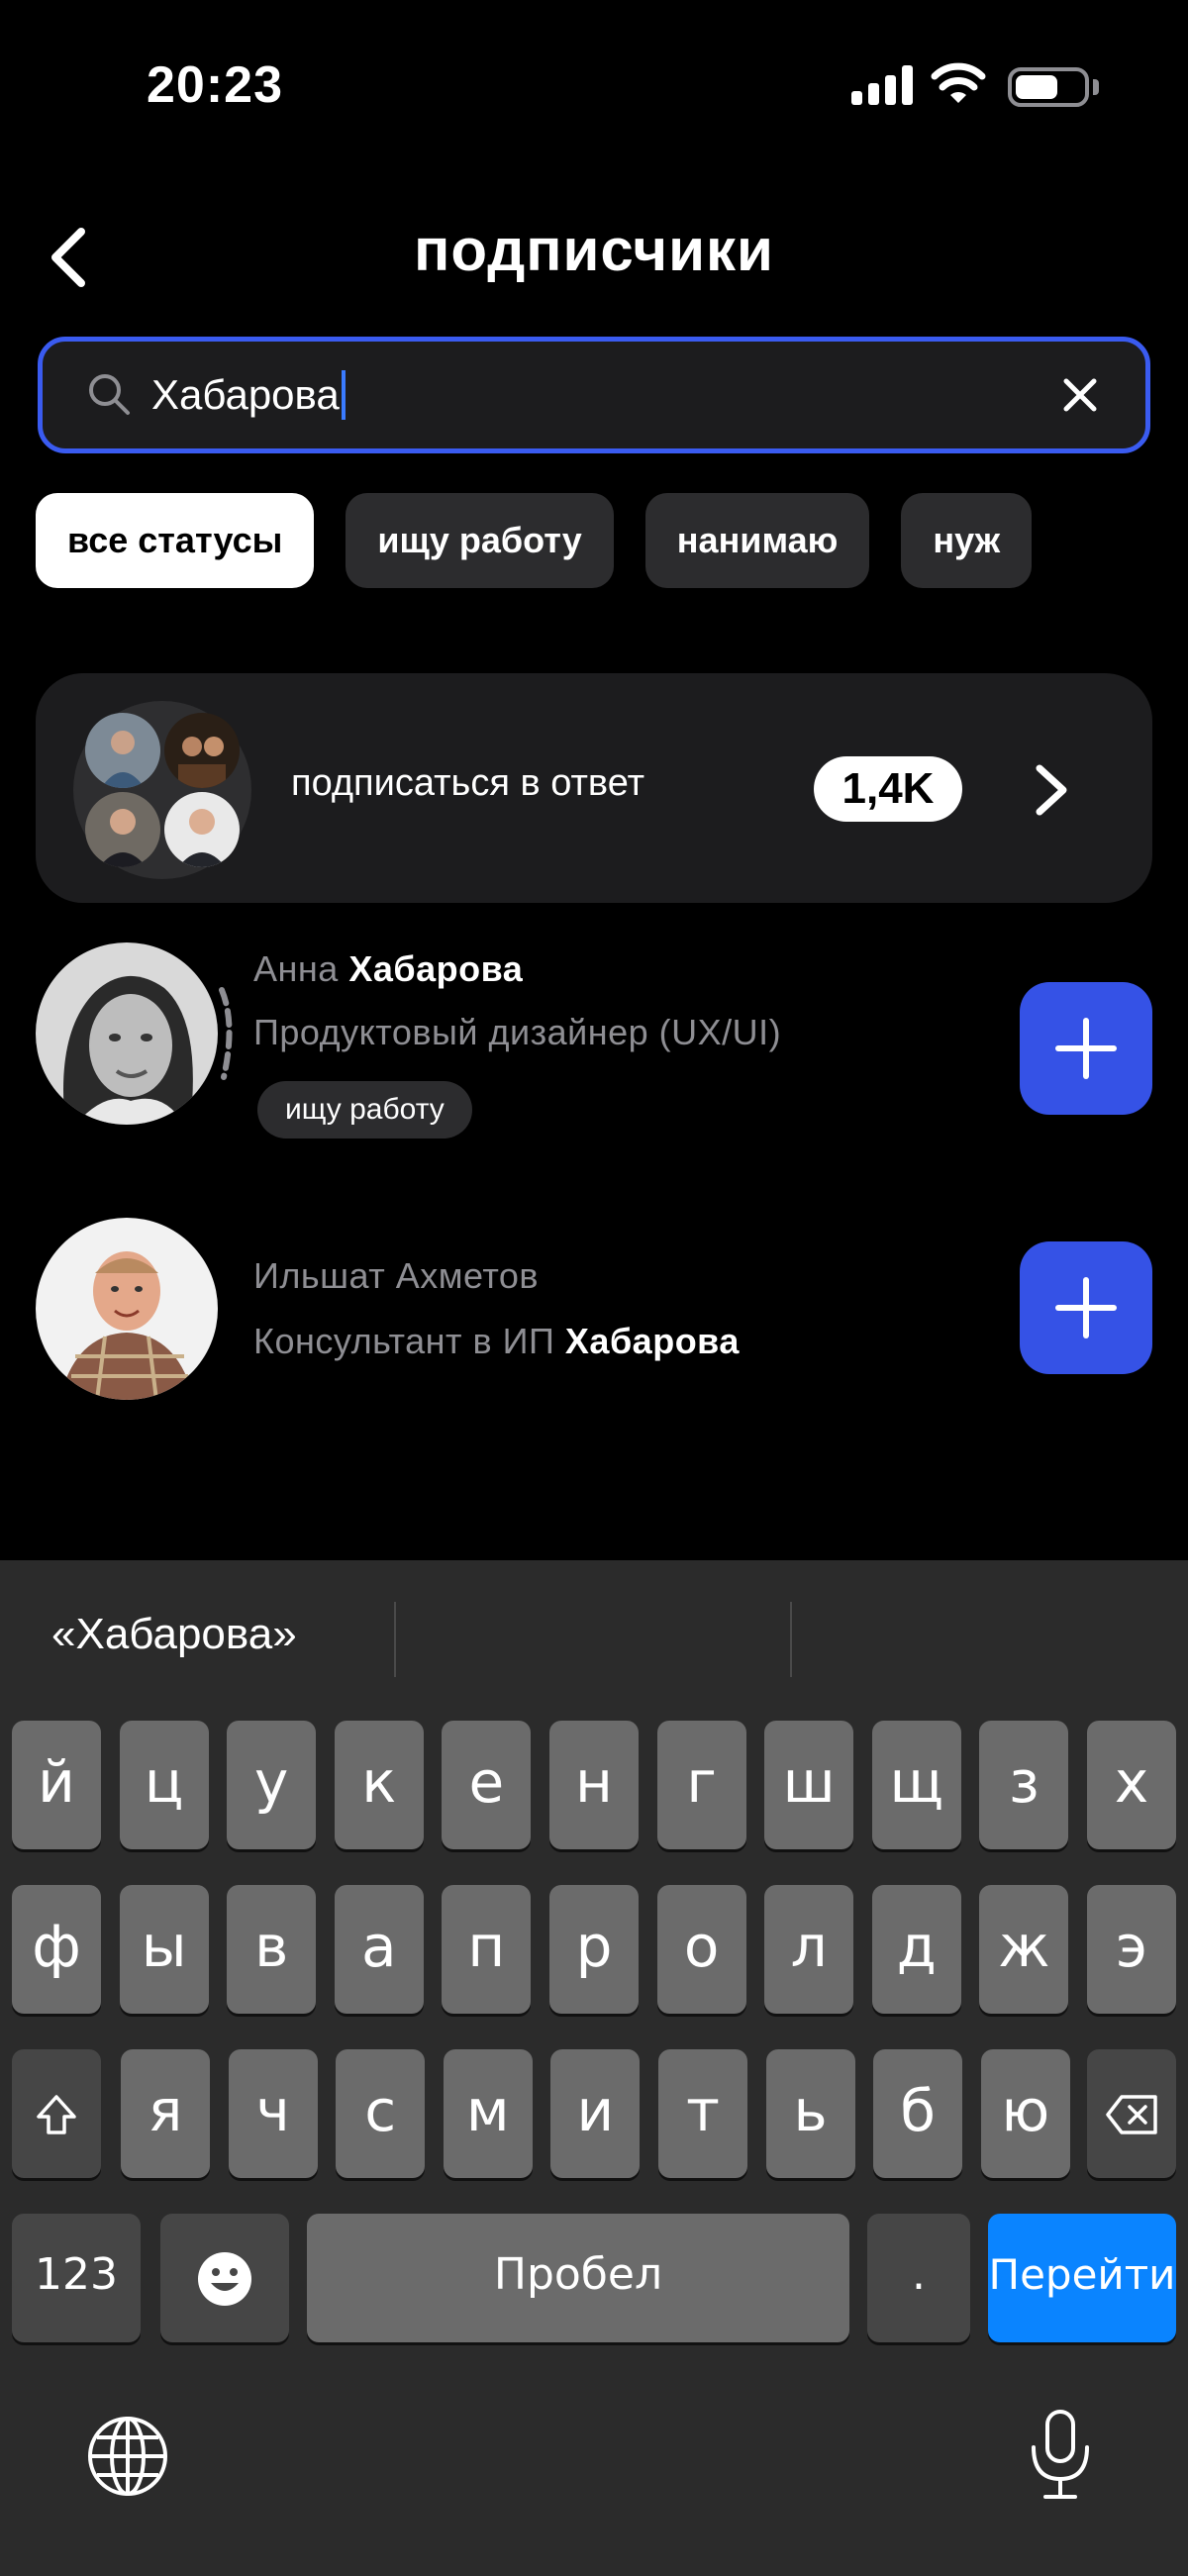  What do you see at coordinates (165, 2113) in the screenshot?
I see `key-я: я` at bounding box center [165, 2113].